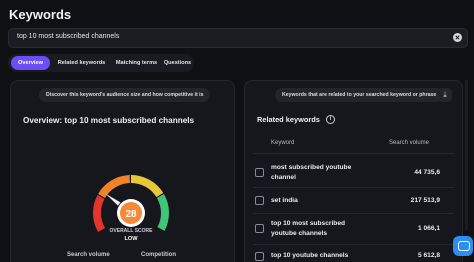  I want to click on download-icon: ⤓, so click(445, 95).